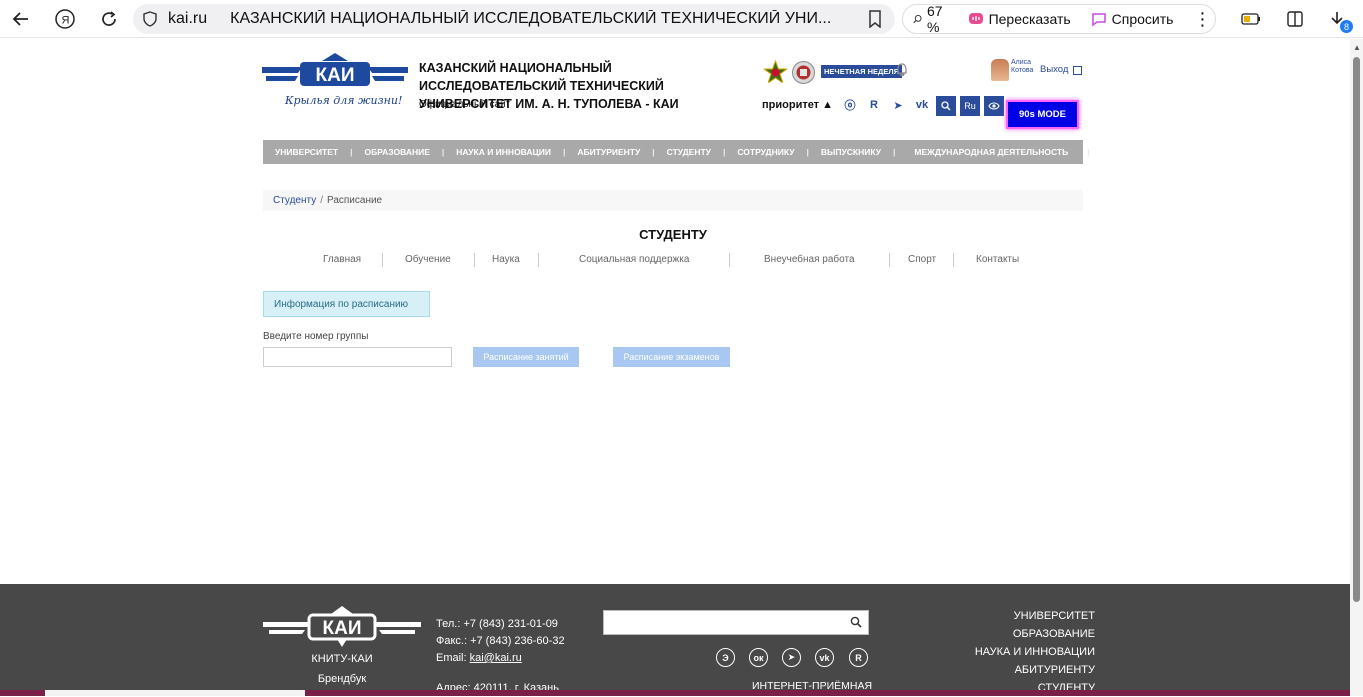 The width and height of the screenshot is (1363, 697). I want to click on ask-button: Спросить, so click(1132, 19).